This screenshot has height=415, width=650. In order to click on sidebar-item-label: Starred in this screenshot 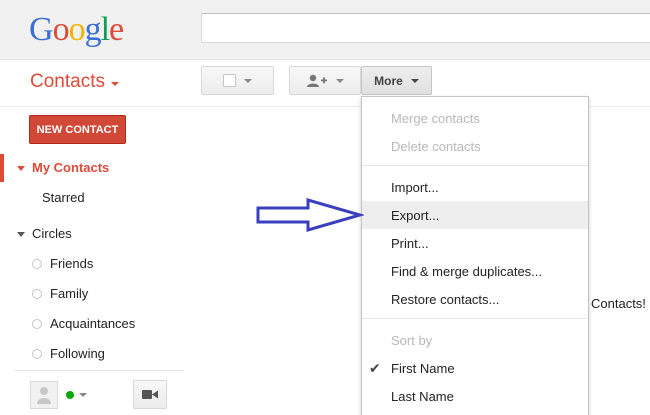, I will do `click(63, 197)`.